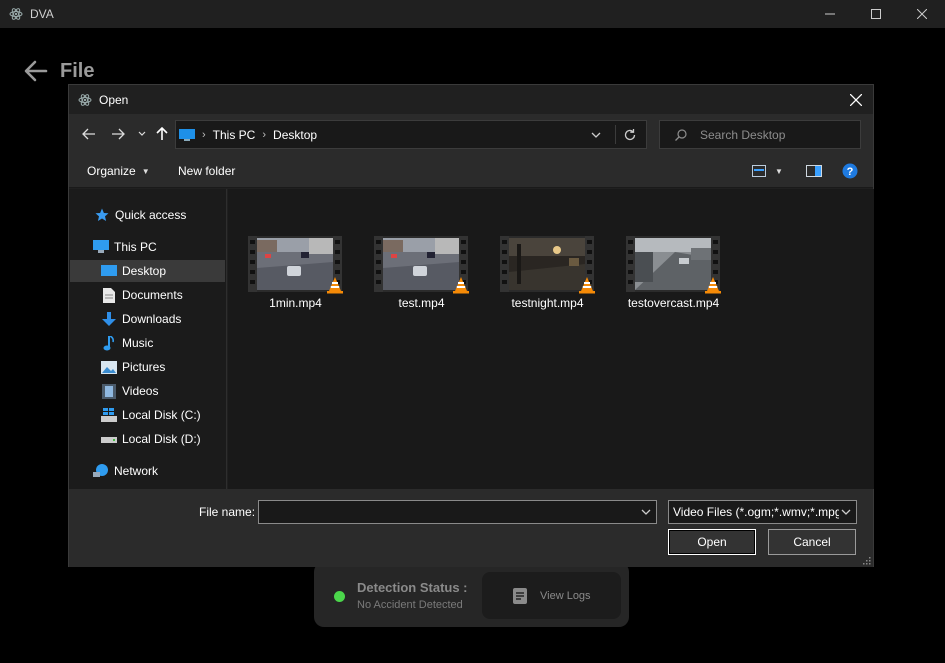  I want to click on sidebar-item-downloads: Downloads, so click(163, 319).